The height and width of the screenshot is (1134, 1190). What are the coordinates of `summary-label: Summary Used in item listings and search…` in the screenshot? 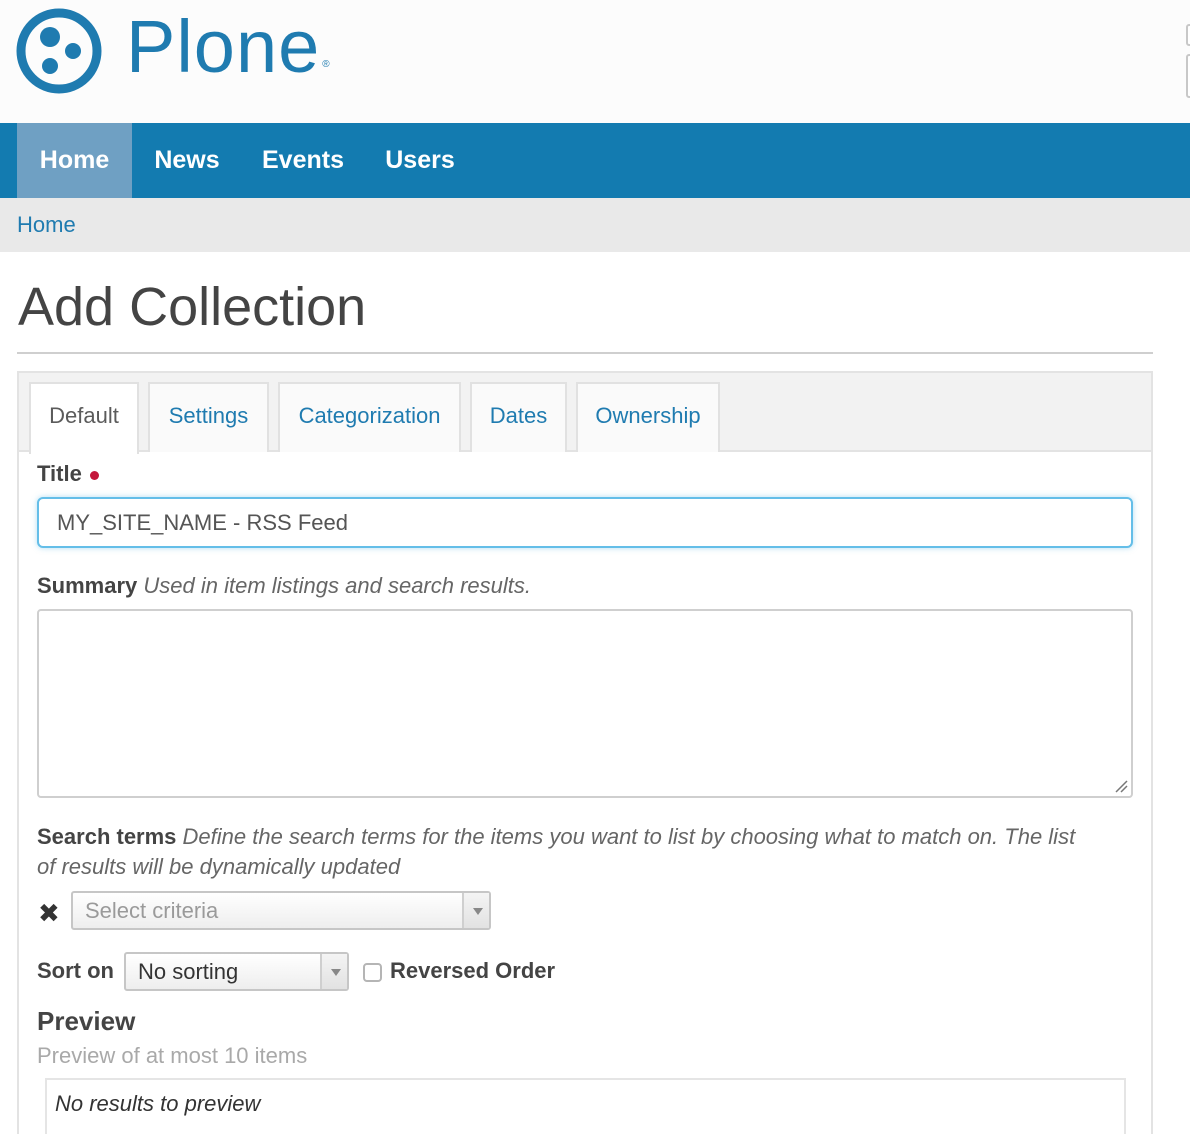 It's located at (284, 586).